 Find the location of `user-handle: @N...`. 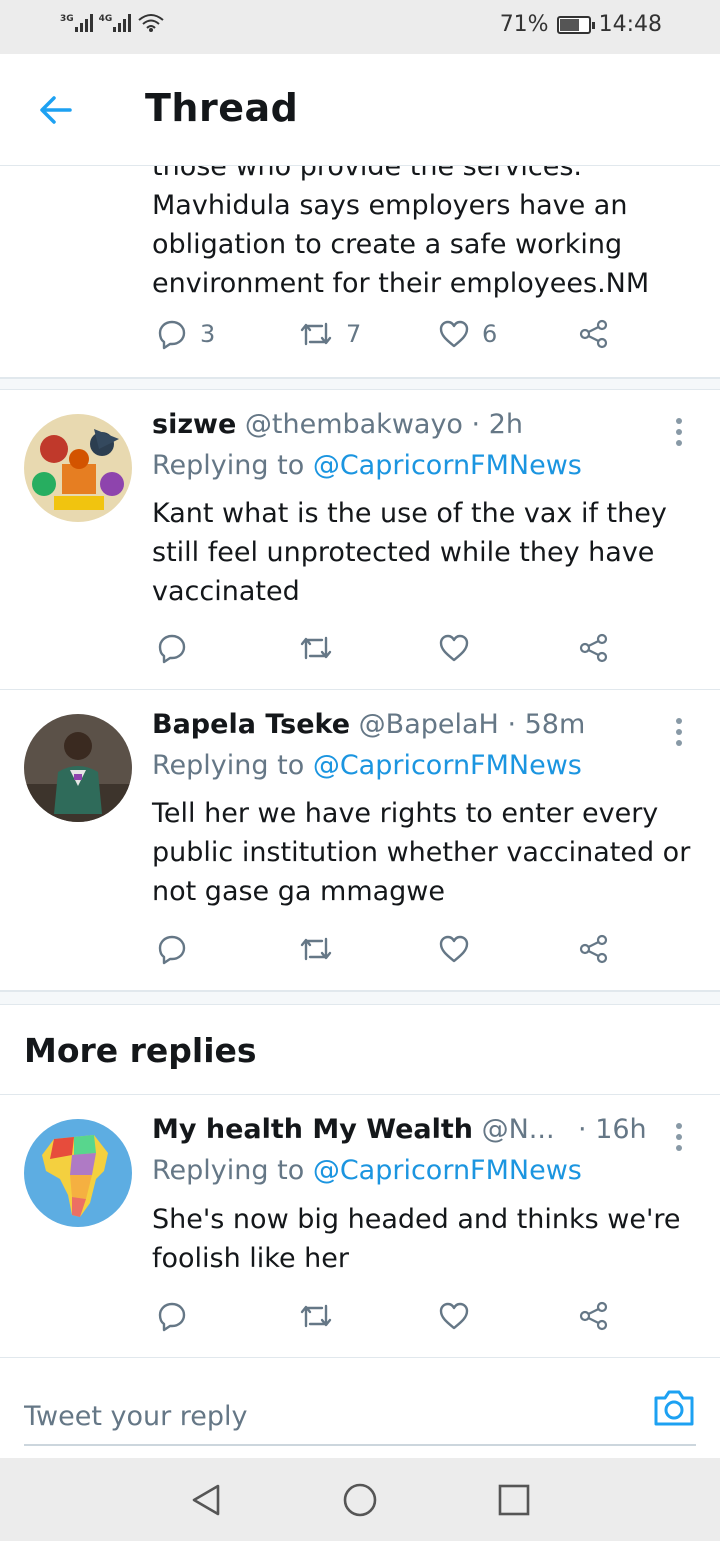

user-handle: @N... is located at coordinates (518, 1129).